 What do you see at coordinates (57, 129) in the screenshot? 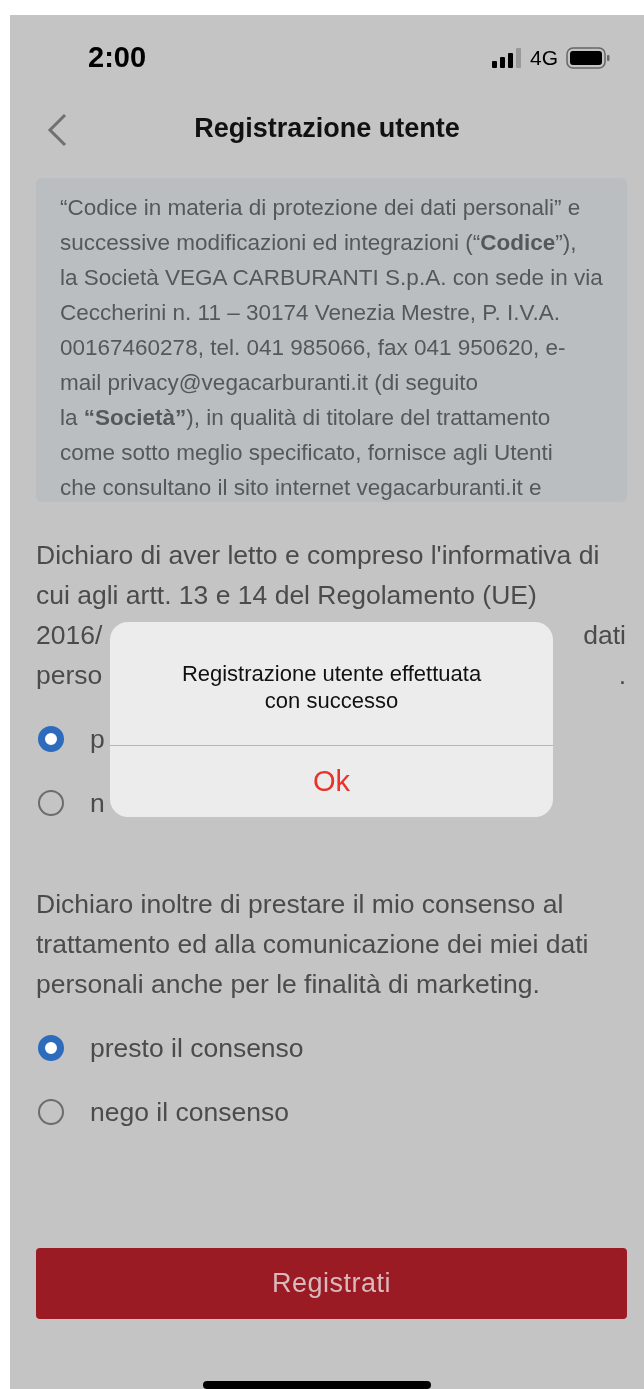
I see `back-icon` at bounding box center [57, 129].